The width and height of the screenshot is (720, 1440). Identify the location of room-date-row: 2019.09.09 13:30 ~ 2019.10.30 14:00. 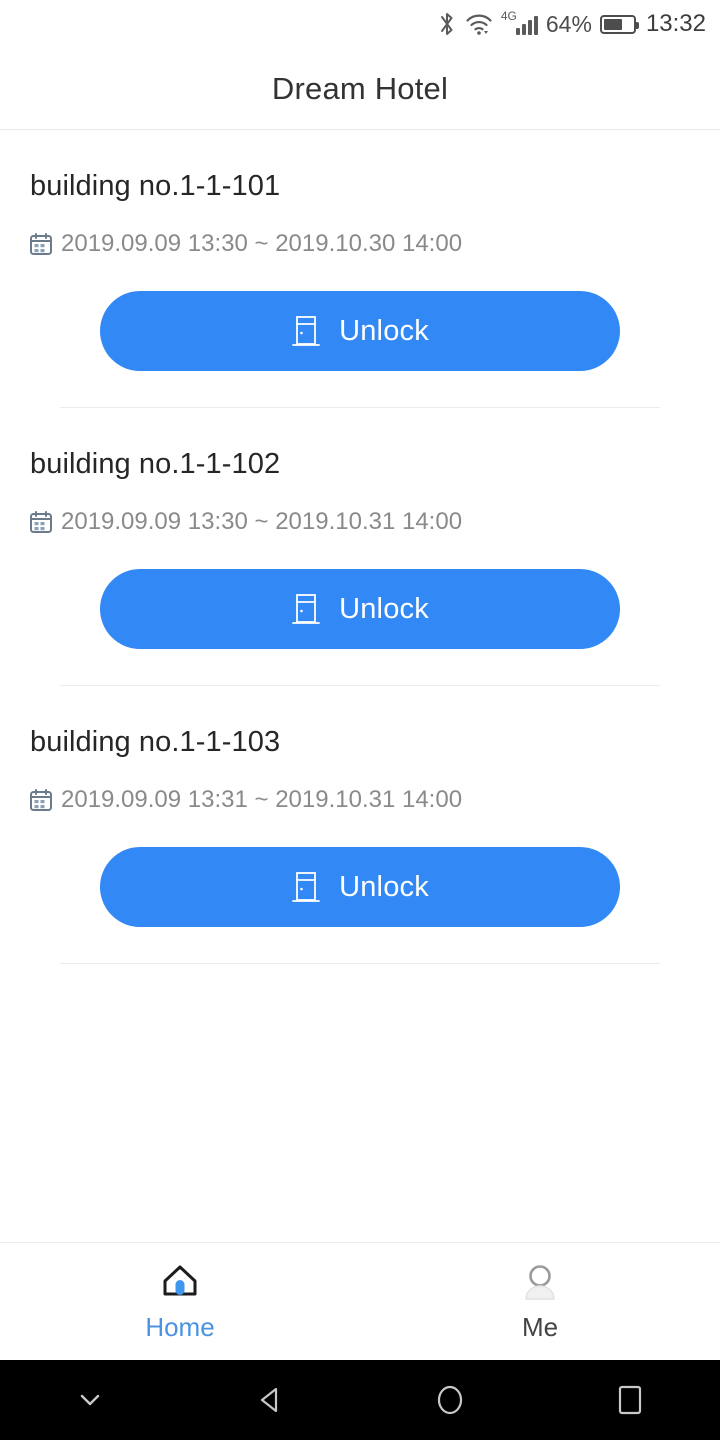
(360, 244).